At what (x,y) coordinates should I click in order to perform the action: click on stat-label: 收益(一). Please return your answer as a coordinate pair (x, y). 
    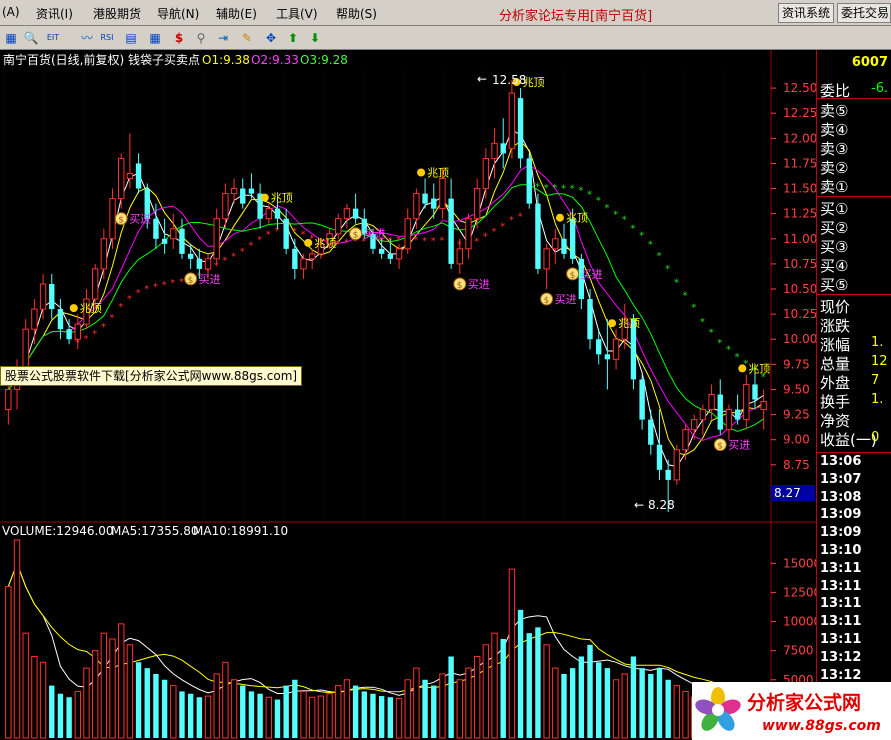
    Looking at the image, I should click on (848, 440).